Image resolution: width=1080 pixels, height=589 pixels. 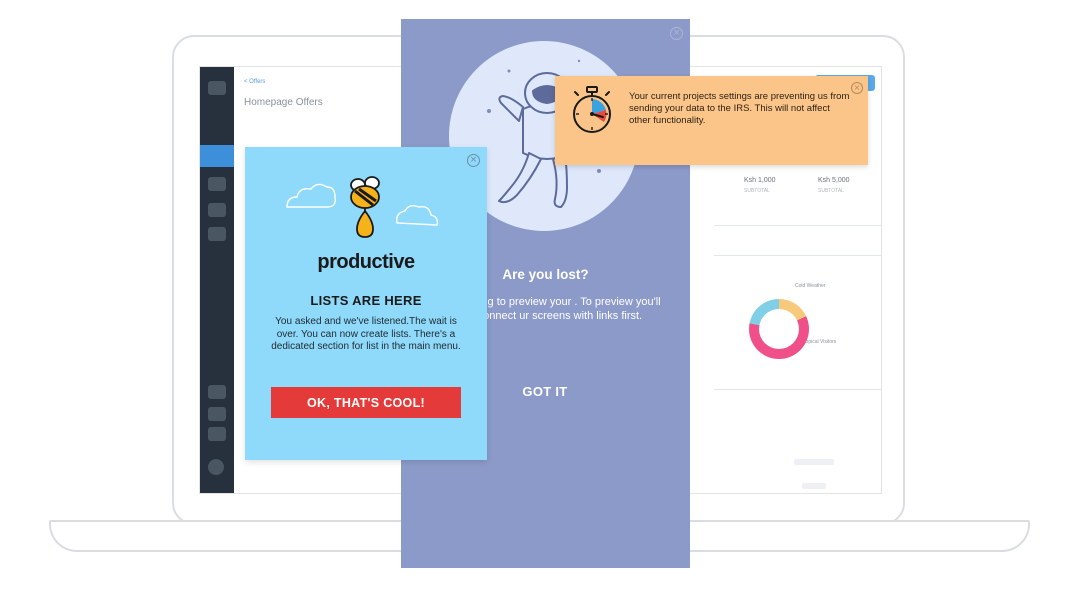 What do you see at coordinates (779, 329) in the screenshot?
I see `donut-chart` at bounding box center [779, 329].